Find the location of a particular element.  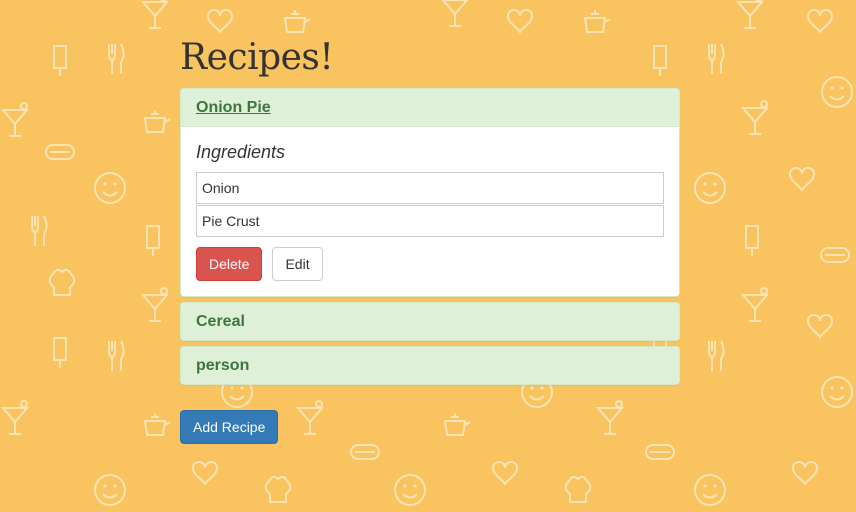

add-recipe-wrapper: Add Recipe is located at coordinates (430, 427).